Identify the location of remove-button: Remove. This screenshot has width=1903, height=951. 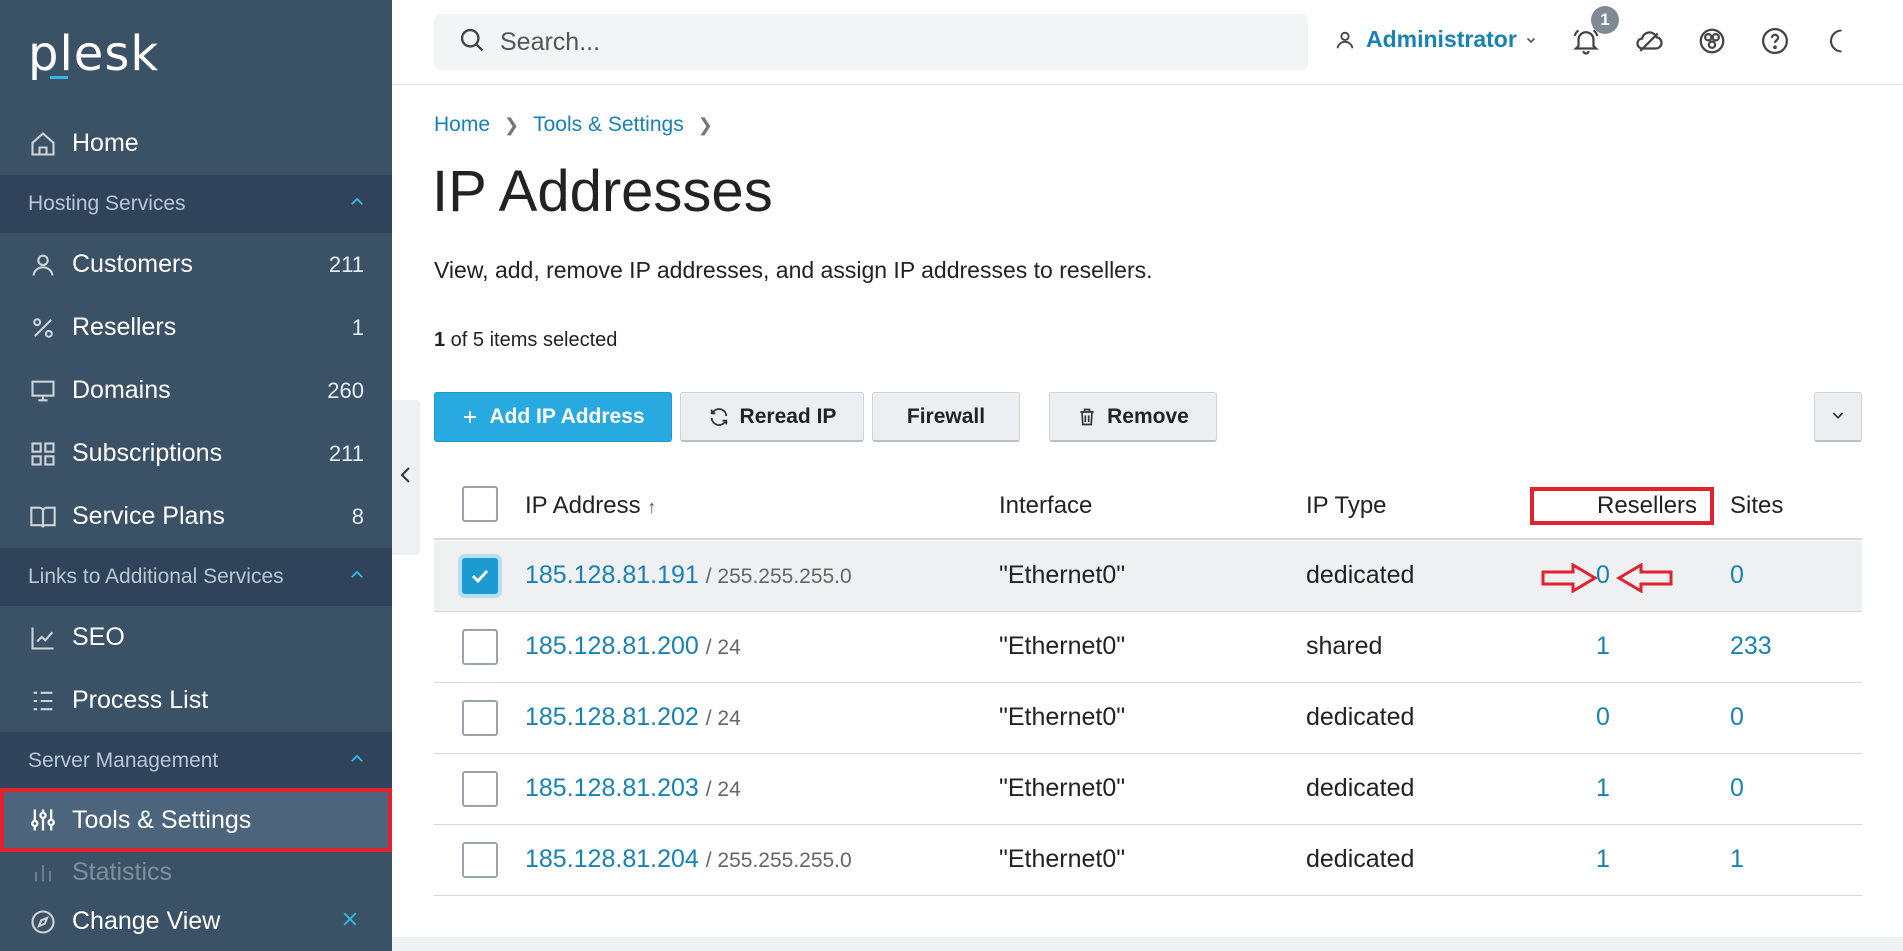
(1133, 417).